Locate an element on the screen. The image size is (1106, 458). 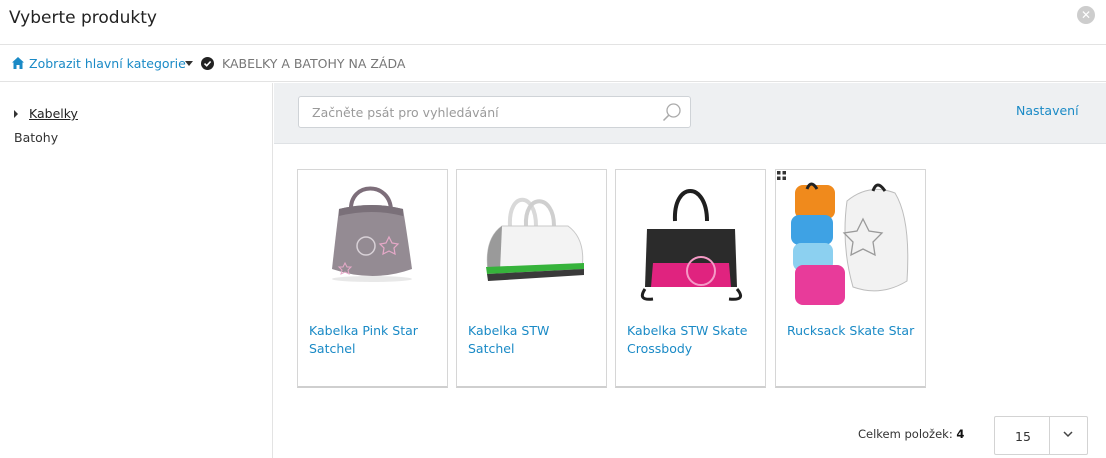
search-box is located at coordinates (494, 112).